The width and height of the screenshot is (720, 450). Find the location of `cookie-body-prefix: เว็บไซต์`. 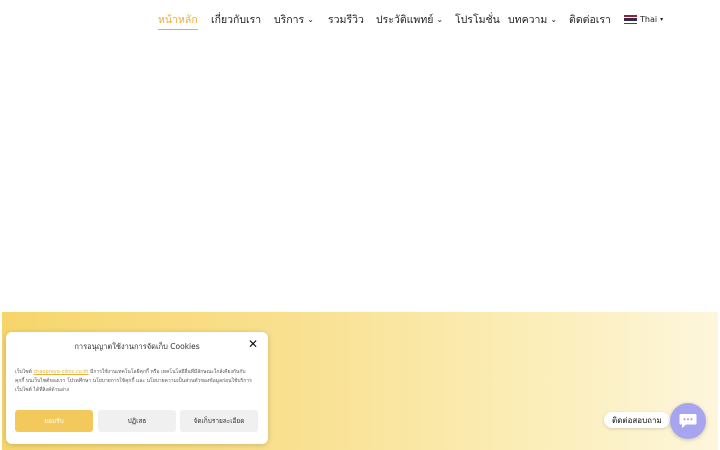

cookie-body-prefix: เว็บไซต์ is located at coordinates (24, 372).